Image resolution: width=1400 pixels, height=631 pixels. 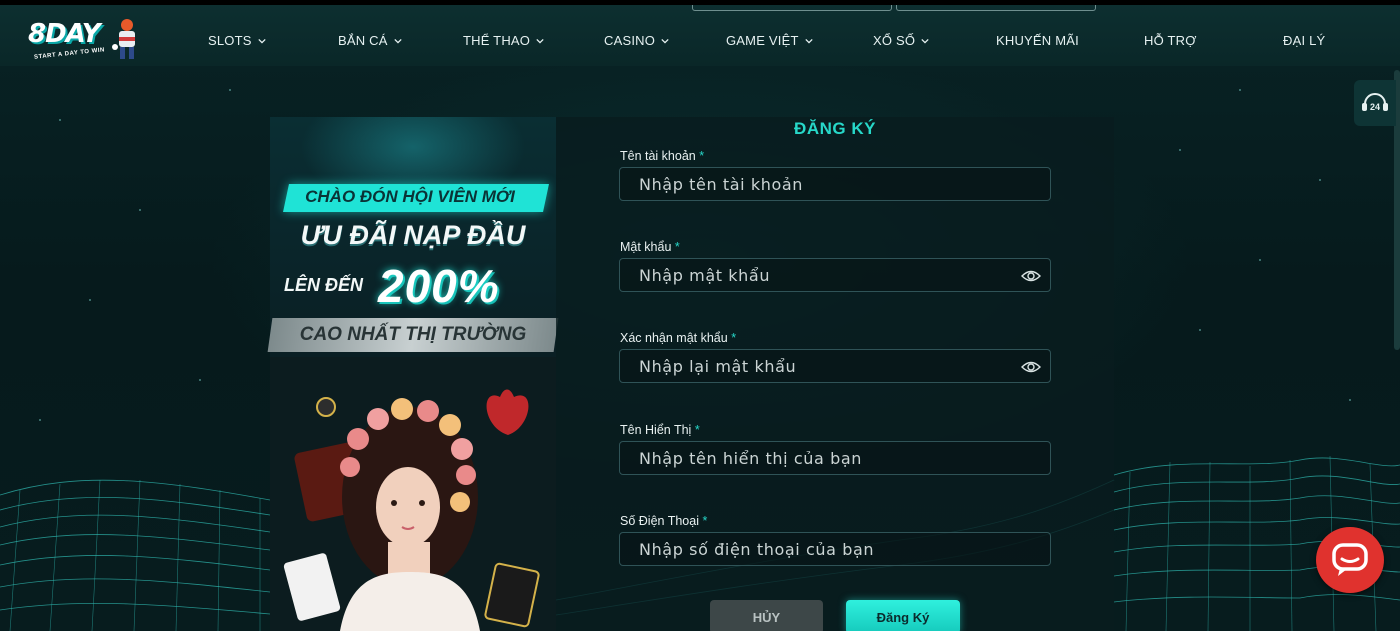 I want to click on support-24-button: 24, so click(x=1375, y=103).